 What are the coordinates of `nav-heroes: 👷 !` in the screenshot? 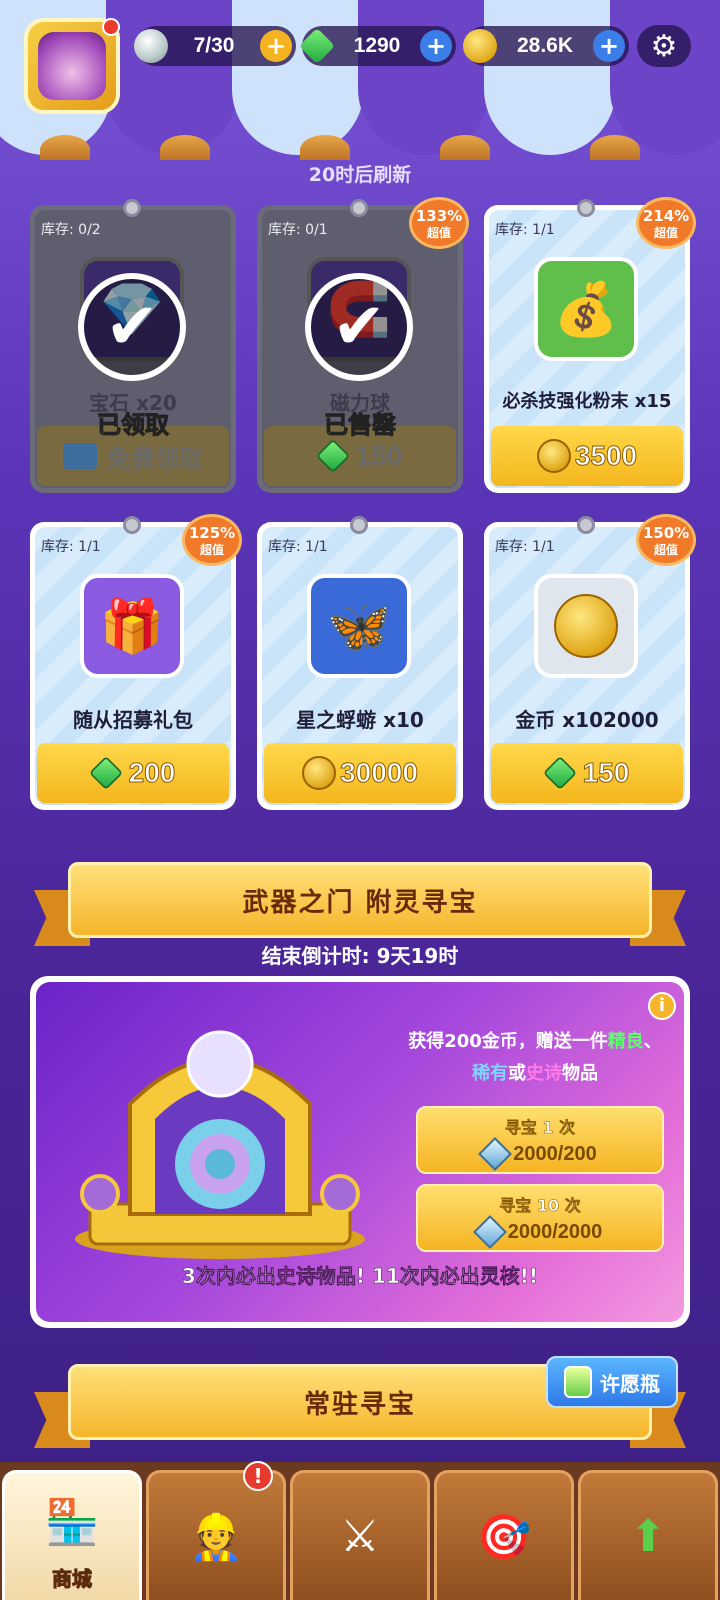 It's located at (216, 1530).